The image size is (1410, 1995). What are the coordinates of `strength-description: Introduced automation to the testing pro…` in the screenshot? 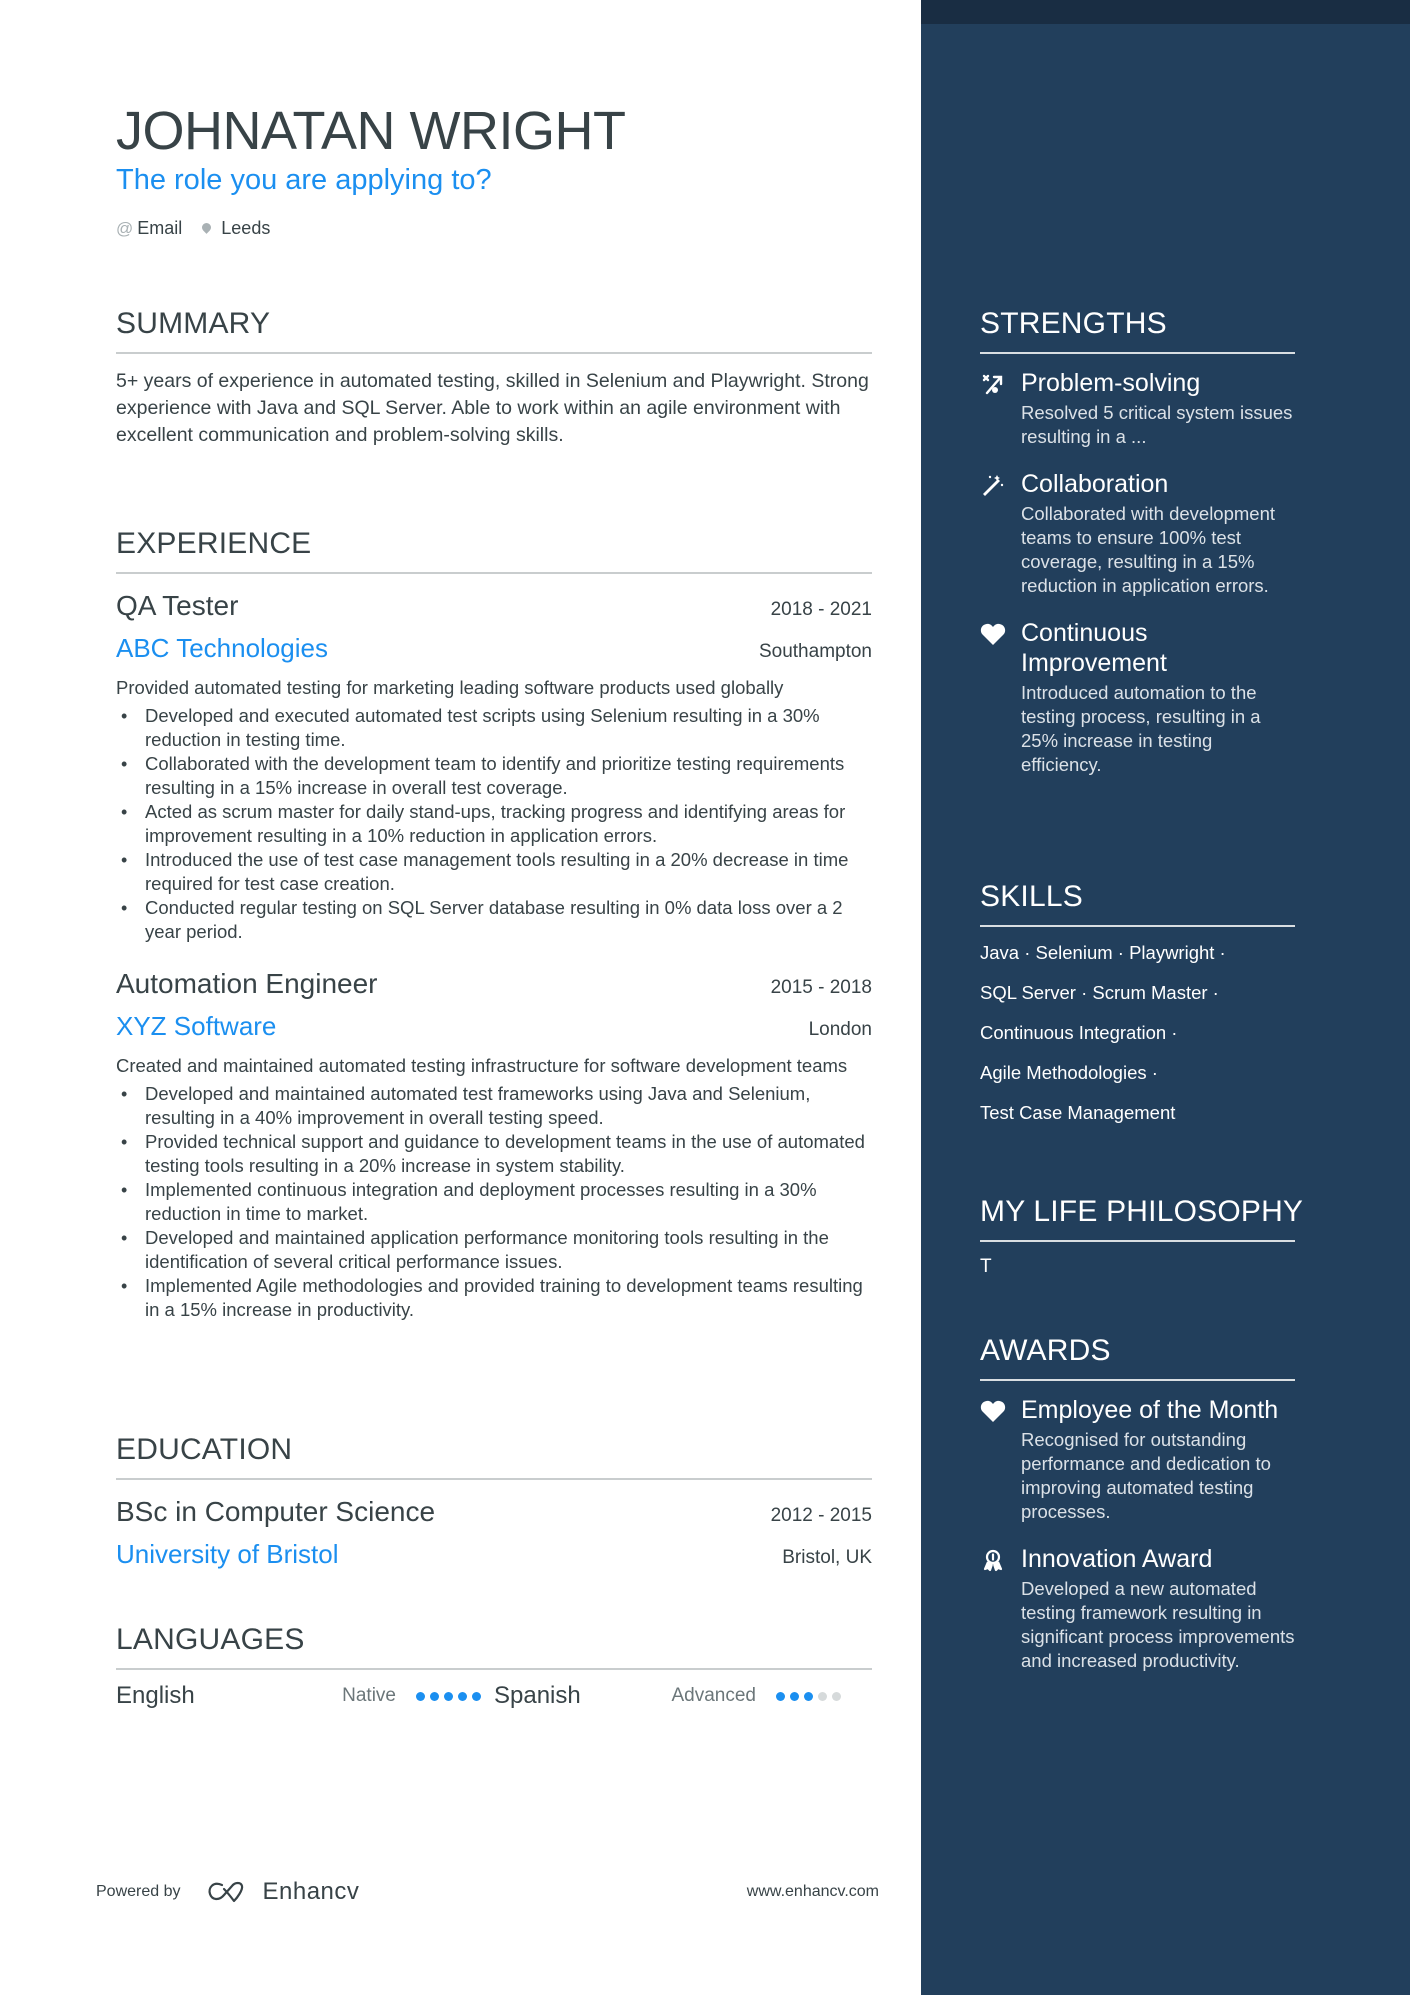 It's located at (1141, 728).